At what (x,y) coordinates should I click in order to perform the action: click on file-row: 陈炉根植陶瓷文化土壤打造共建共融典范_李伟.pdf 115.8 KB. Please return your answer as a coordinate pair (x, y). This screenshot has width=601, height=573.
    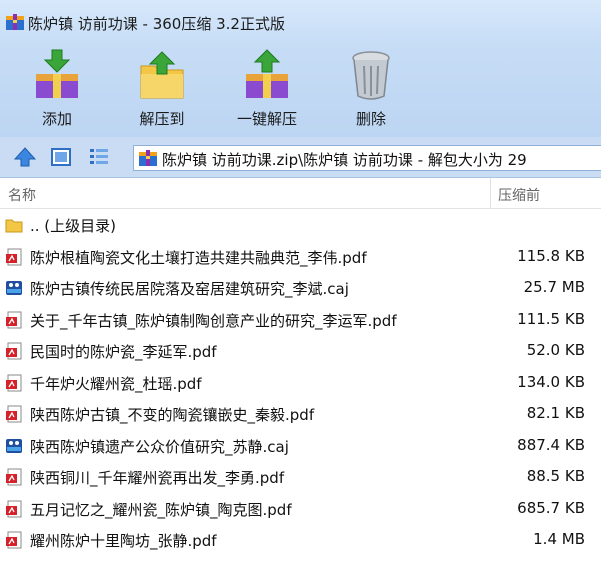
    Looking at the image, I should click on (300, 257).